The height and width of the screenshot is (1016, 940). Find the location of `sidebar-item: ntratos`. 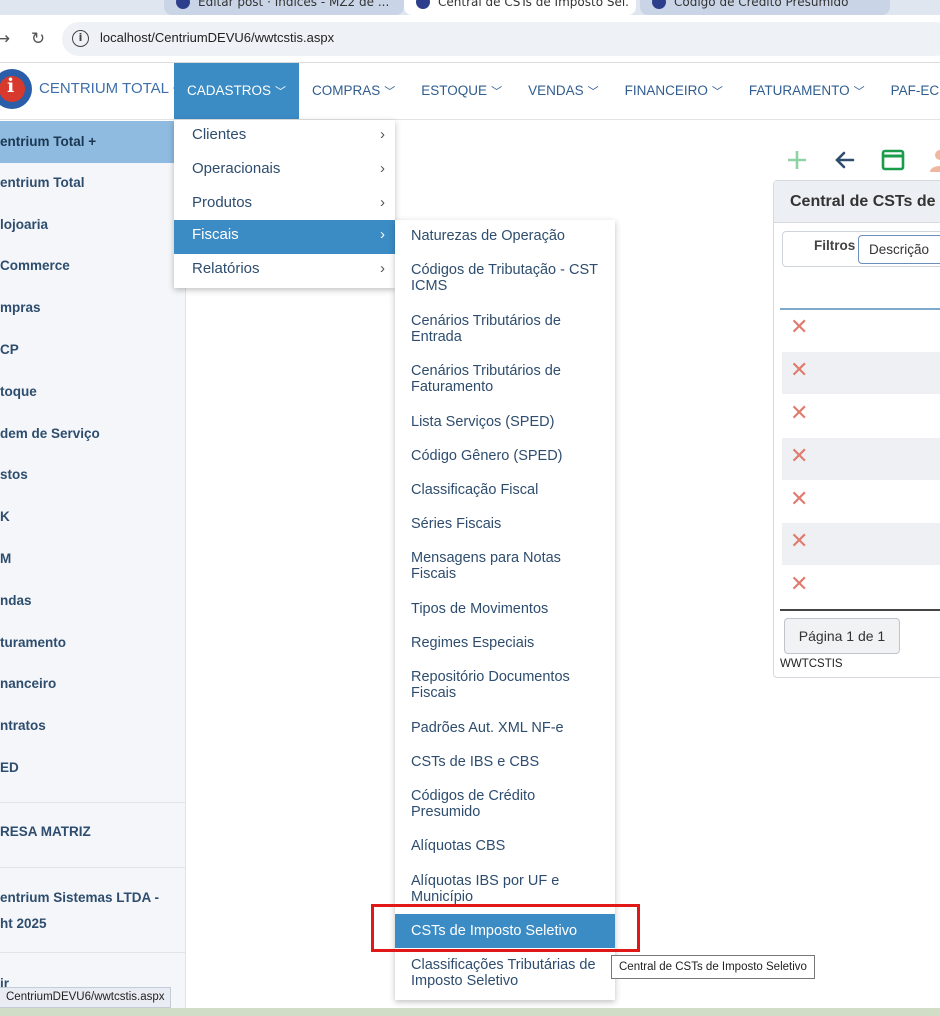

sidebar-item: ntratos is located at coordinates (93, 725).